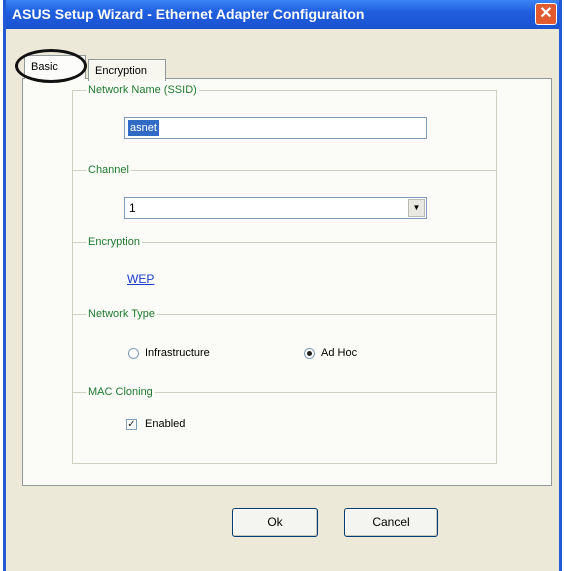 This screenshot has height=571, width=564. What do you see at coordinates (143, 128) in the screenshot?
I see `ssid-value: asnet` at bounding box center [143, 128].